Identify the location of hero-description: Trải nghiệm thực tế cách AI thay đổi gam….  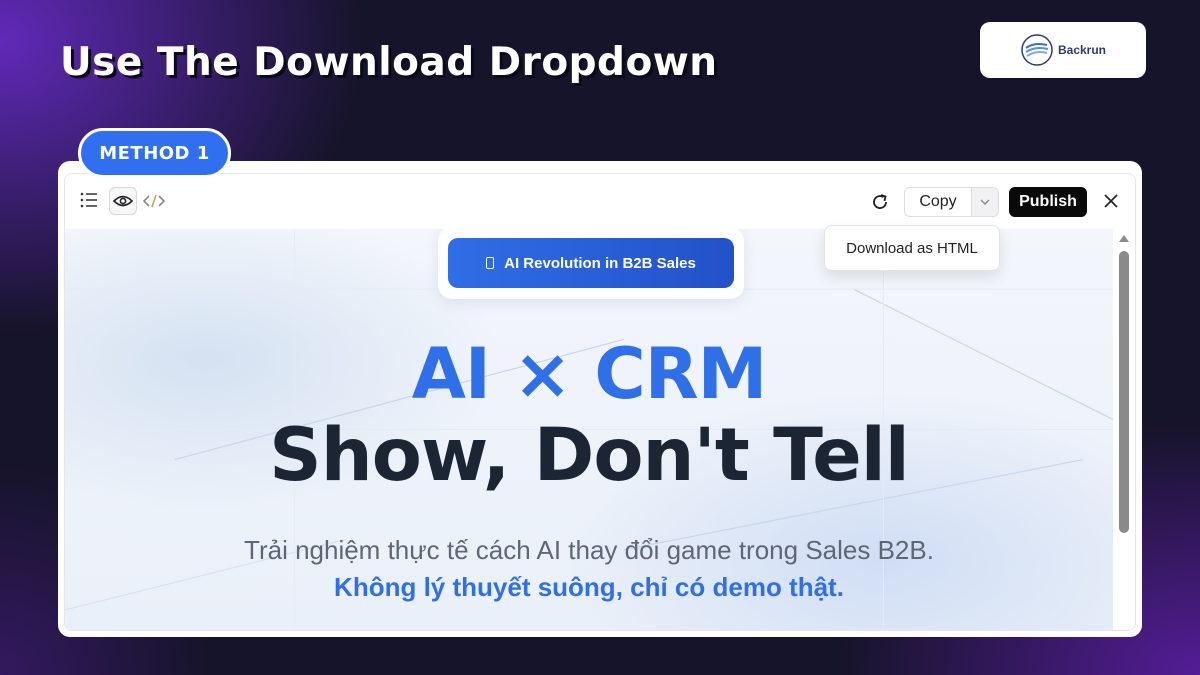
(589, 550).